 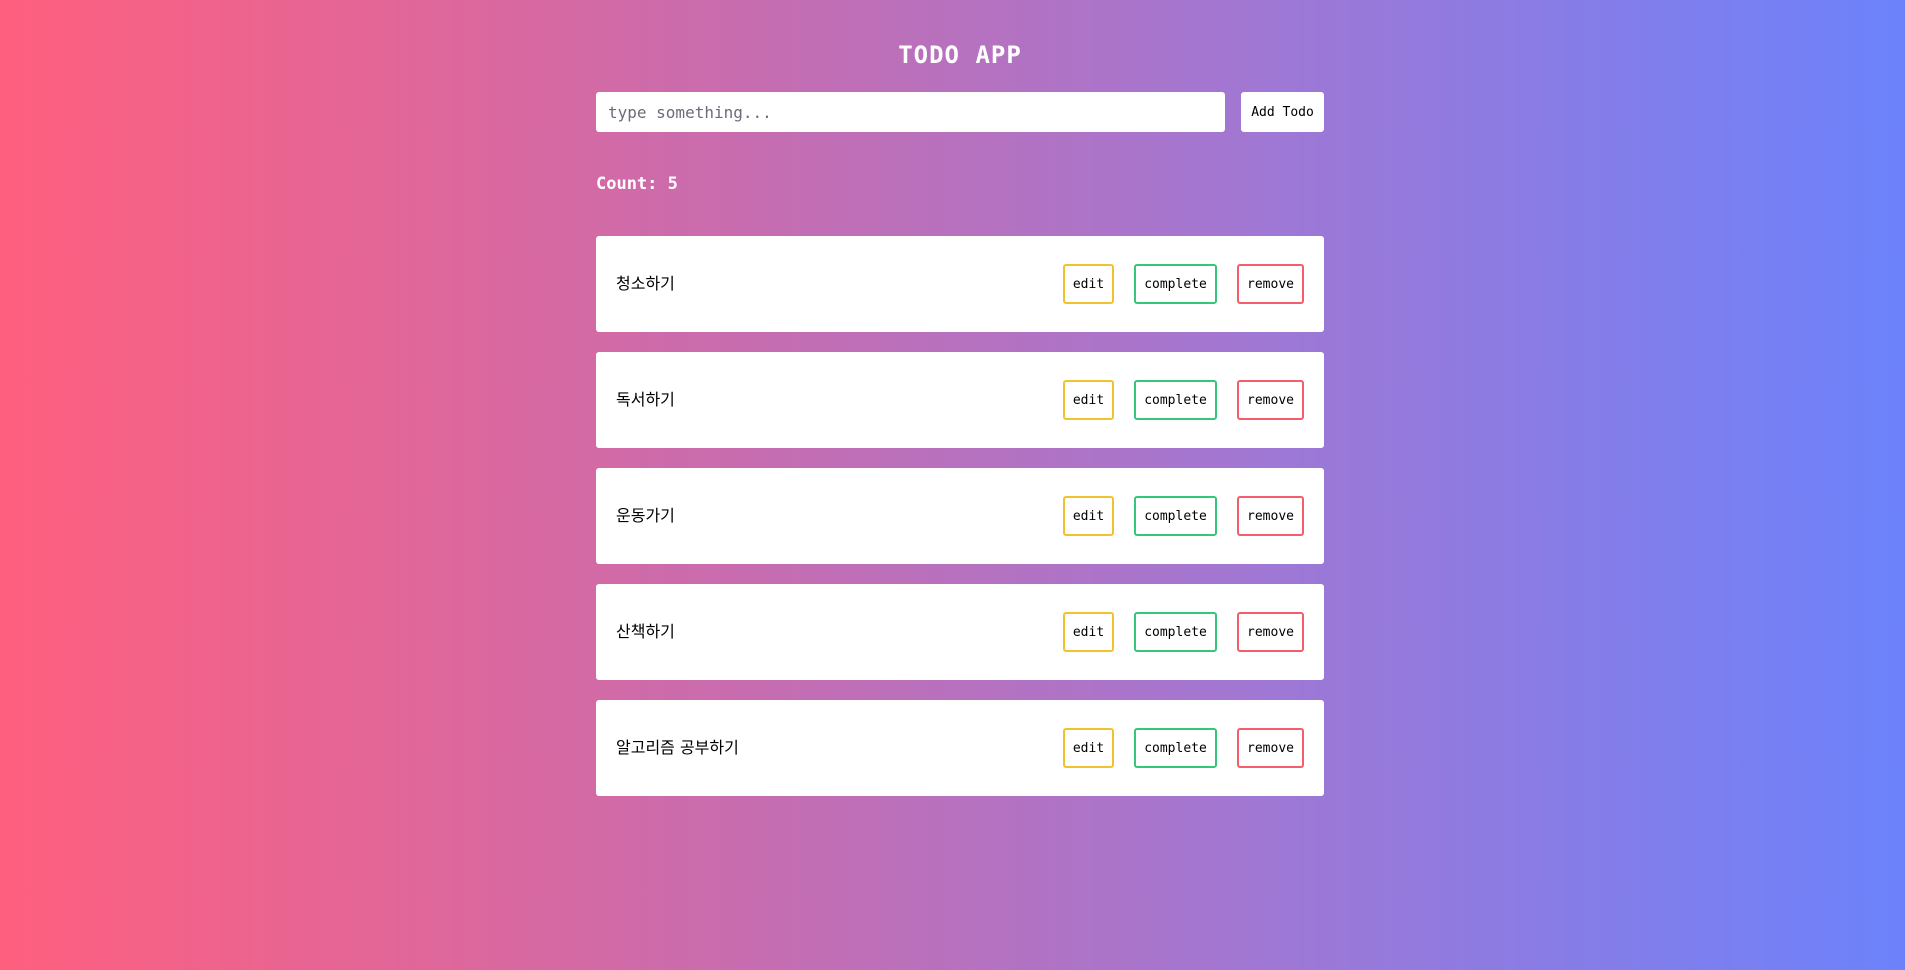 I want to click on todo-text: 독서하기, so click(x=645, y=399).